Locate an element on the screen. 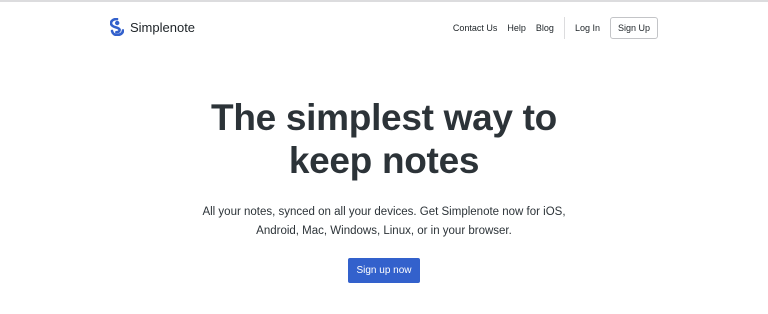  brand-name: Simplenote is located at coordinates (163, 27).